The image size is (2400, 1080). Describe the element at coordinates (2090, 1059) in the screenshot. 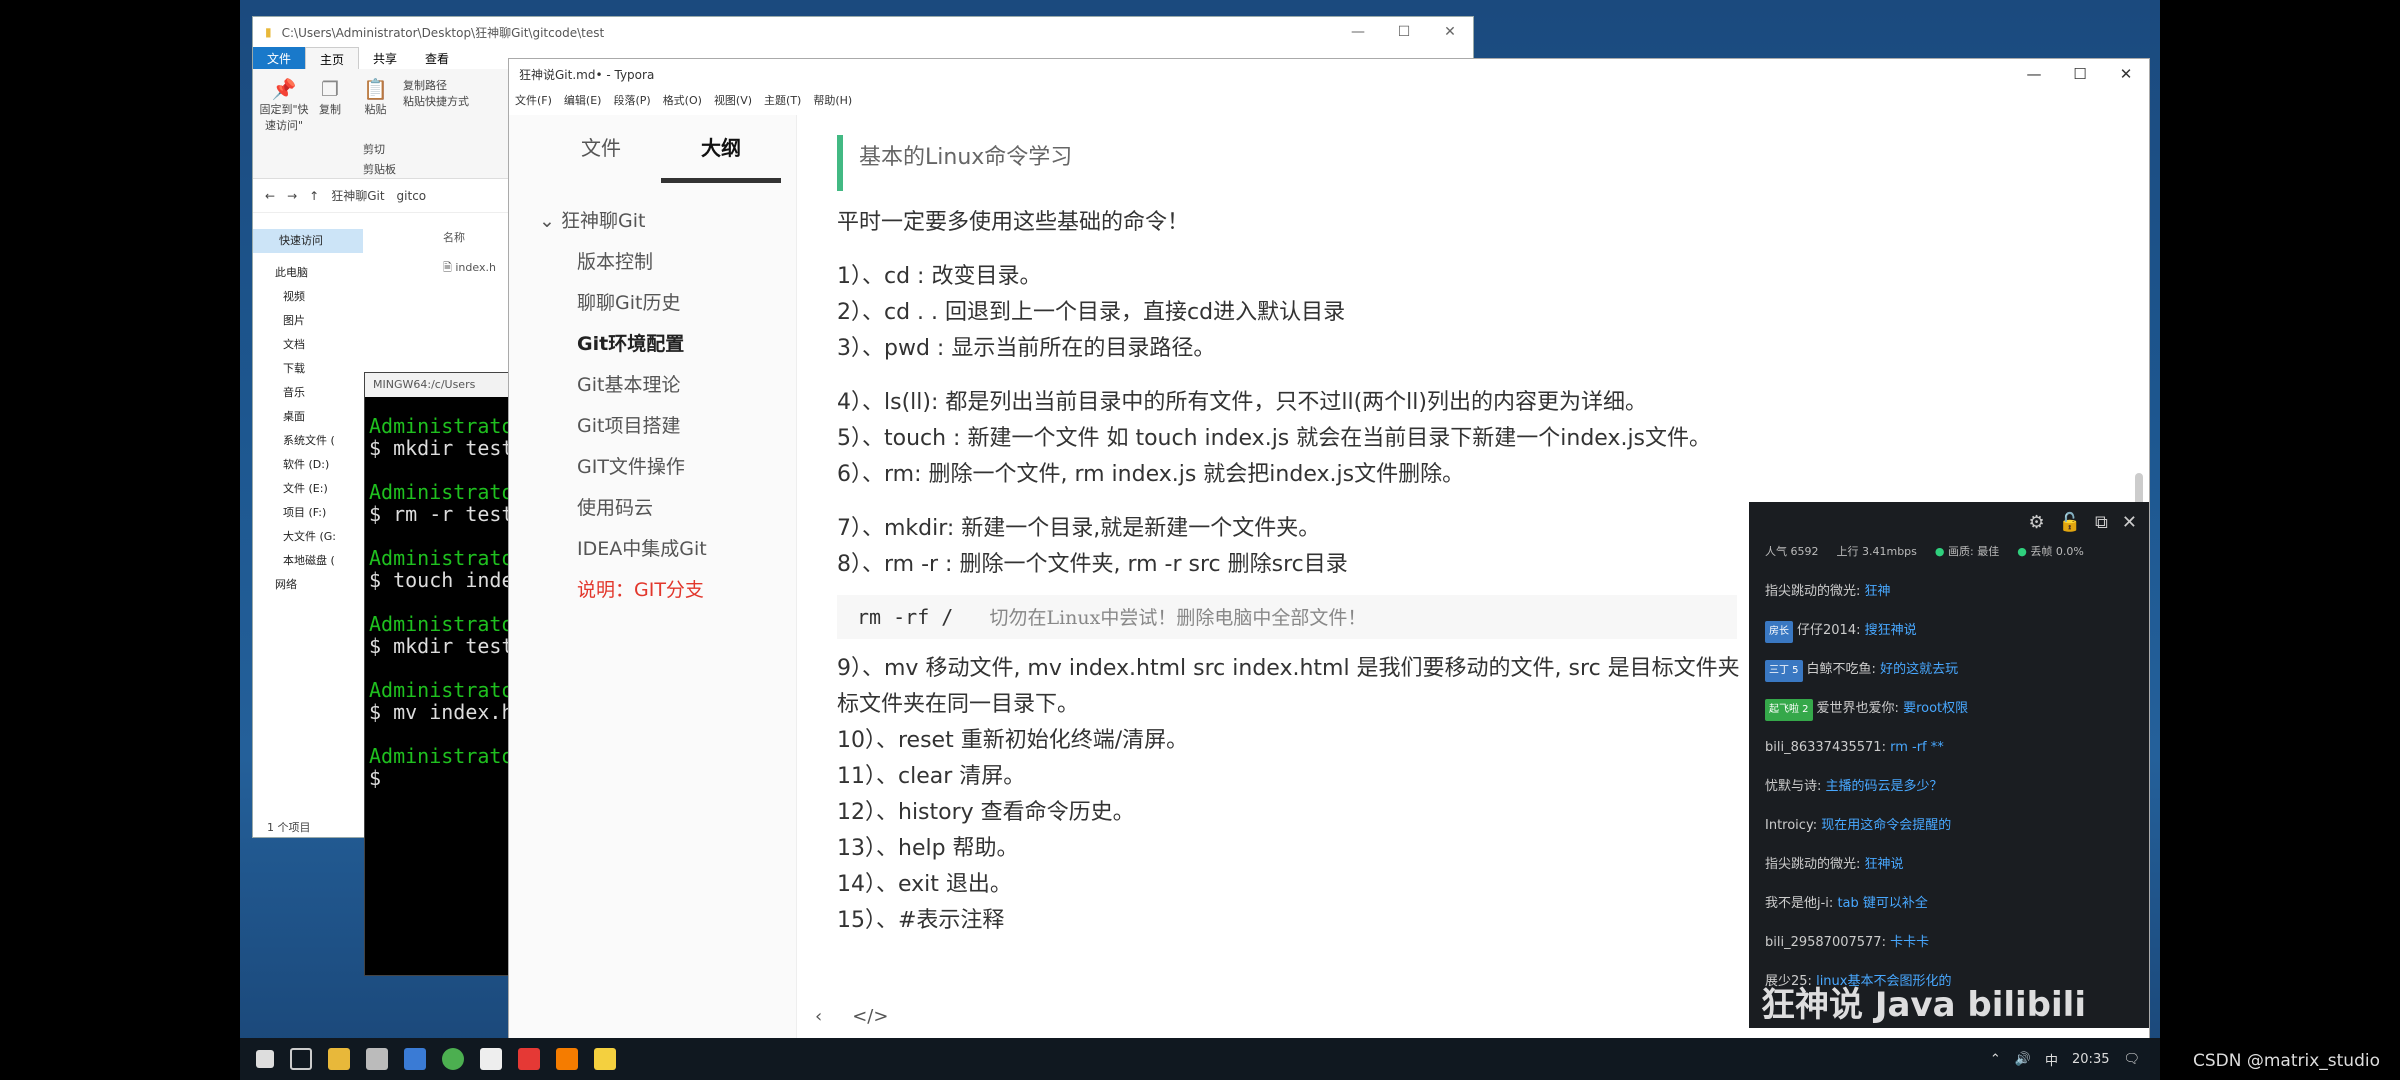

I see `clock: 20:35` at that location.